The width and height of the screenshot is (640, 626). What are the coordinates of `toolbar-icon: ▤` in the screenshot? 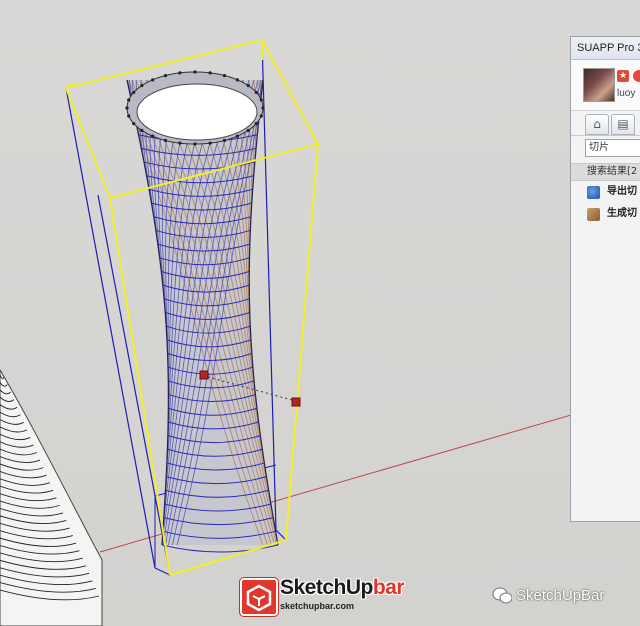 It's located at (623, 124).